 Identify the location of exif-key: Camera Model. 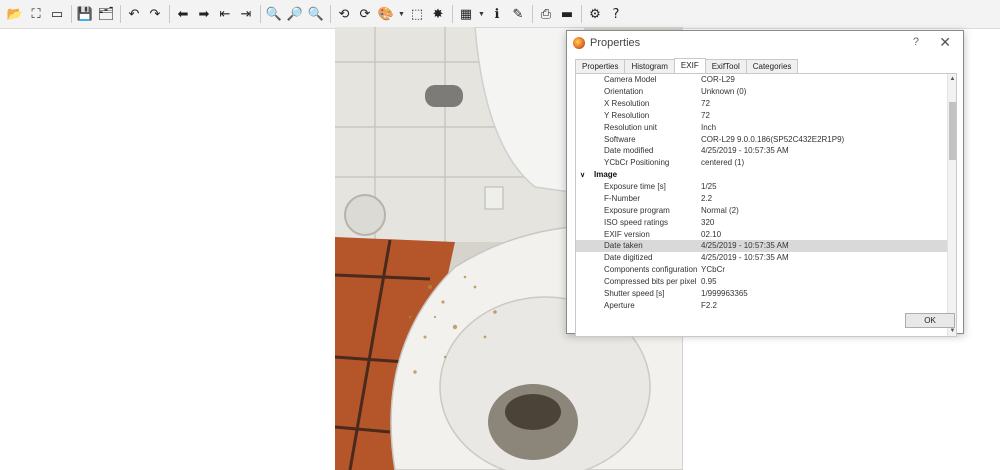
(630, 80).